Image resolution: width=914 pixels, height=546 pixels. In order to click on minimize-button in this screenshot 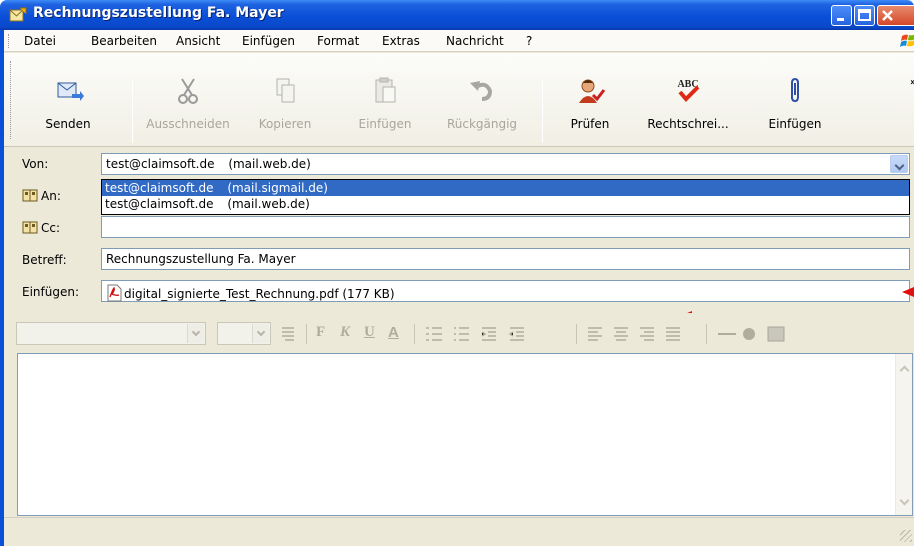, I will do `click(841, 15)`.